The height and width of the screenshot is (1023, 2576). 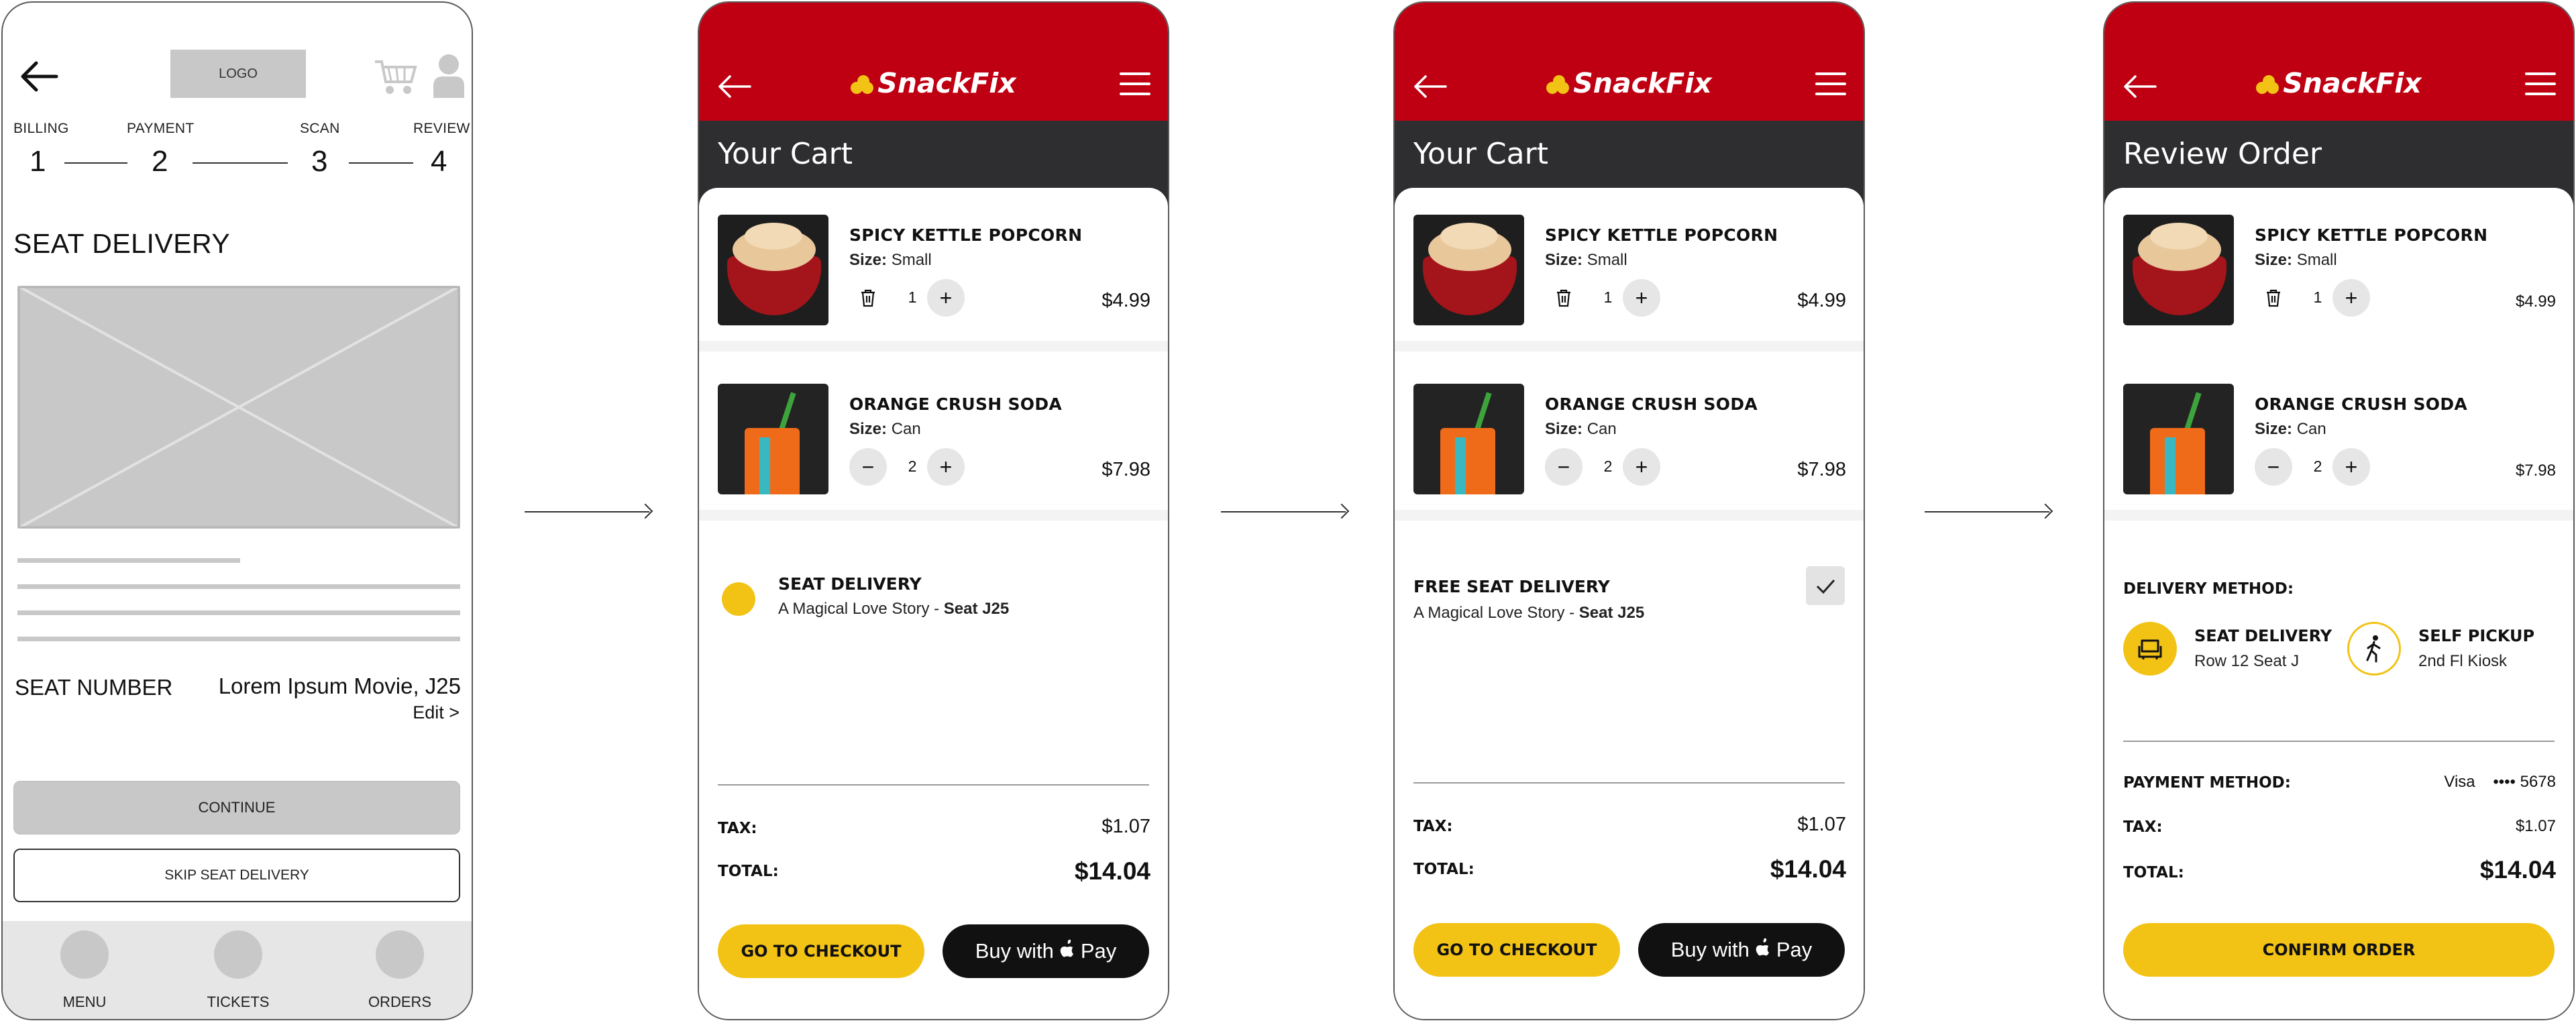 What do you see at coordinates (2207, 783) in the screenshot?
I see `payment-method-label: PAYMENT METHOD:` at bounding box center [2207, 783].